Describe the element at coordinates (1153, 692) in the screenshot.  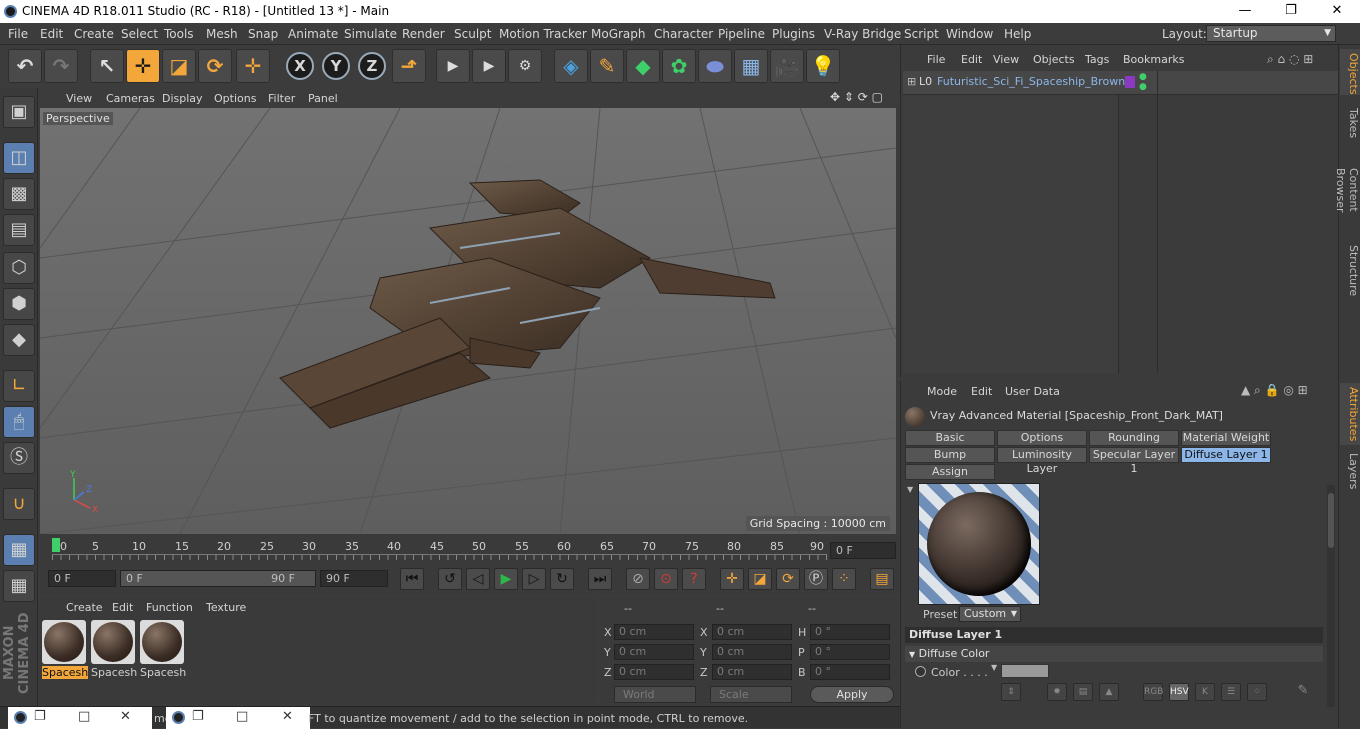
I see `rgb-button: RGB` at that location.